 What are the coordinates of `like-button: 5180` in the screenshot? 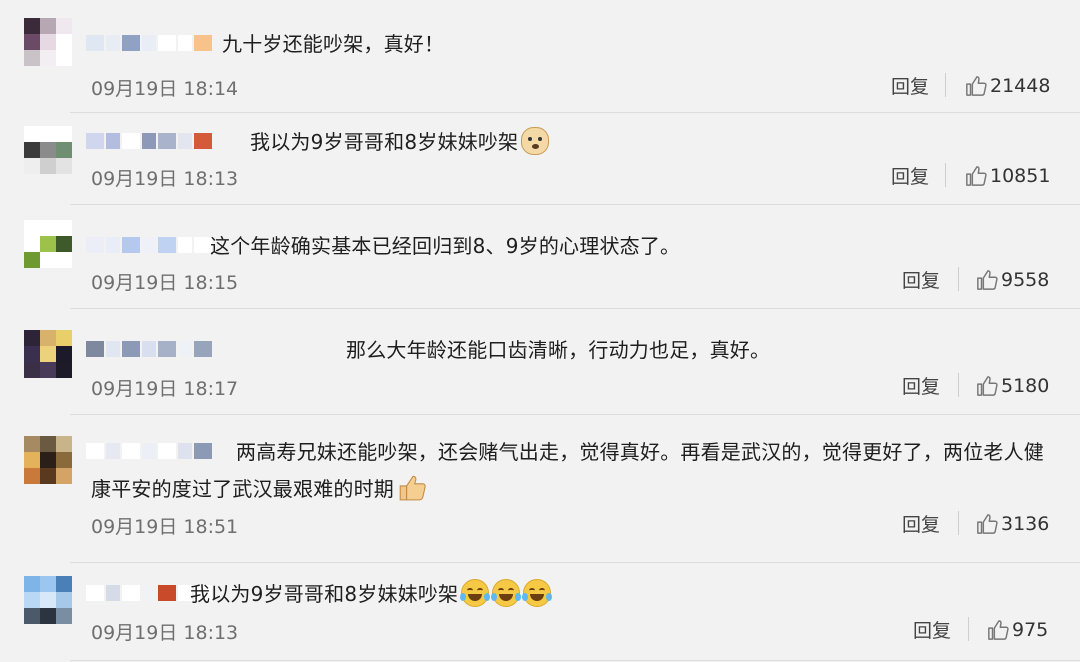 It's located at (1012, 386).